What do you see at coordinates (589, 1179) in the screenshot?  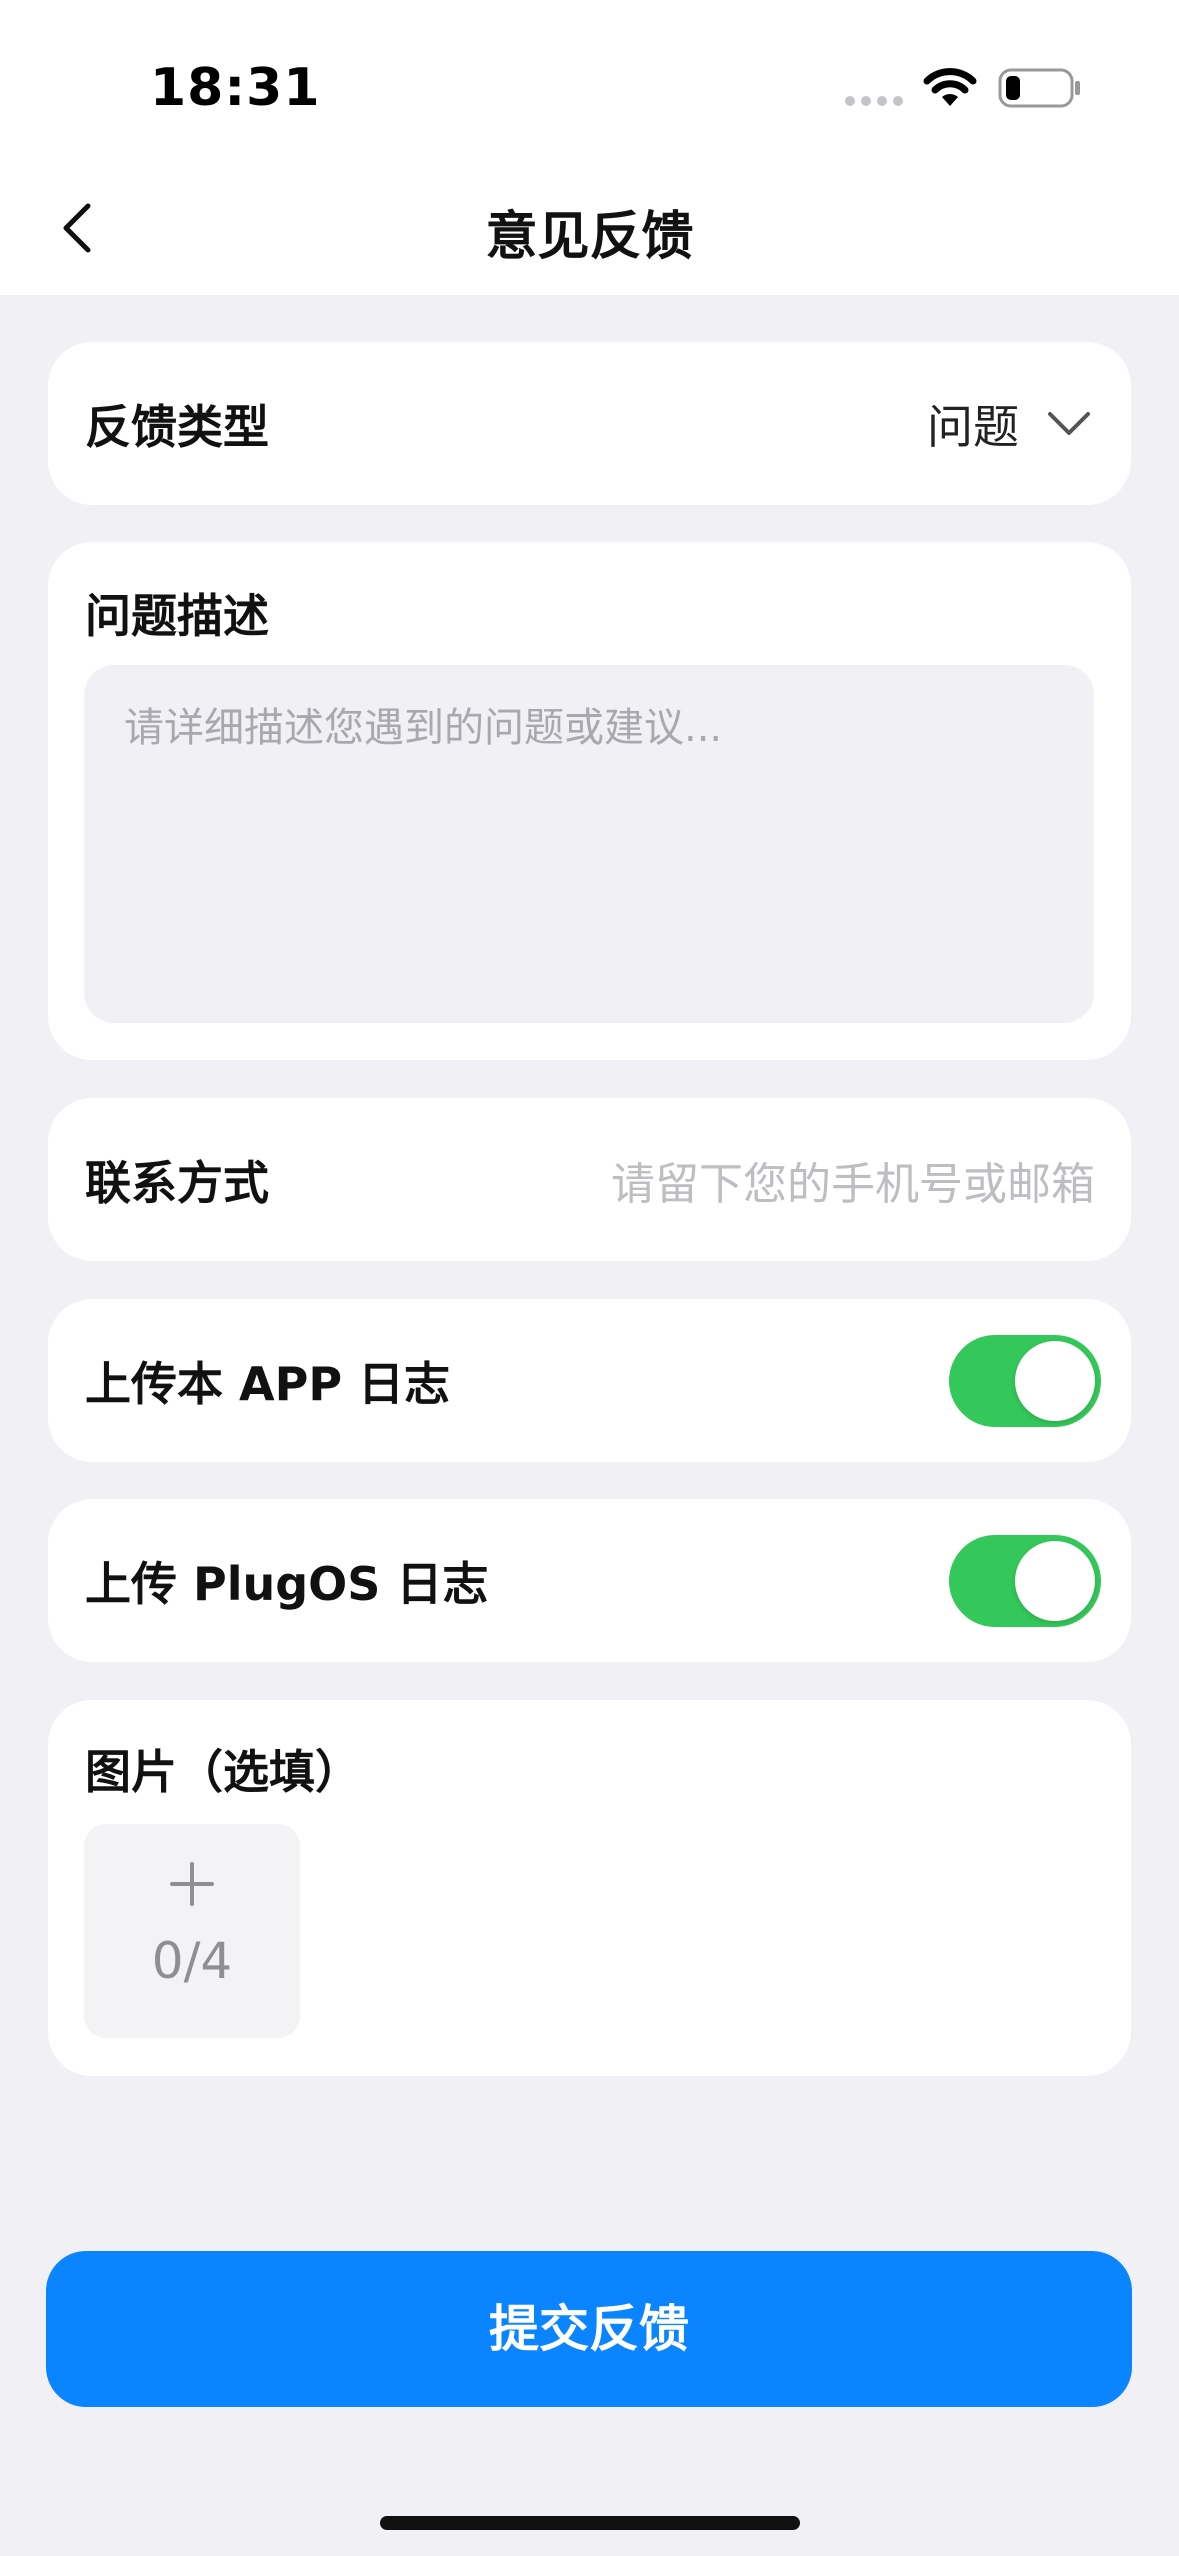 I see `contact-row: 联系方式 请留下您的手机号或邮箱` at bounding box center [589, 1179].